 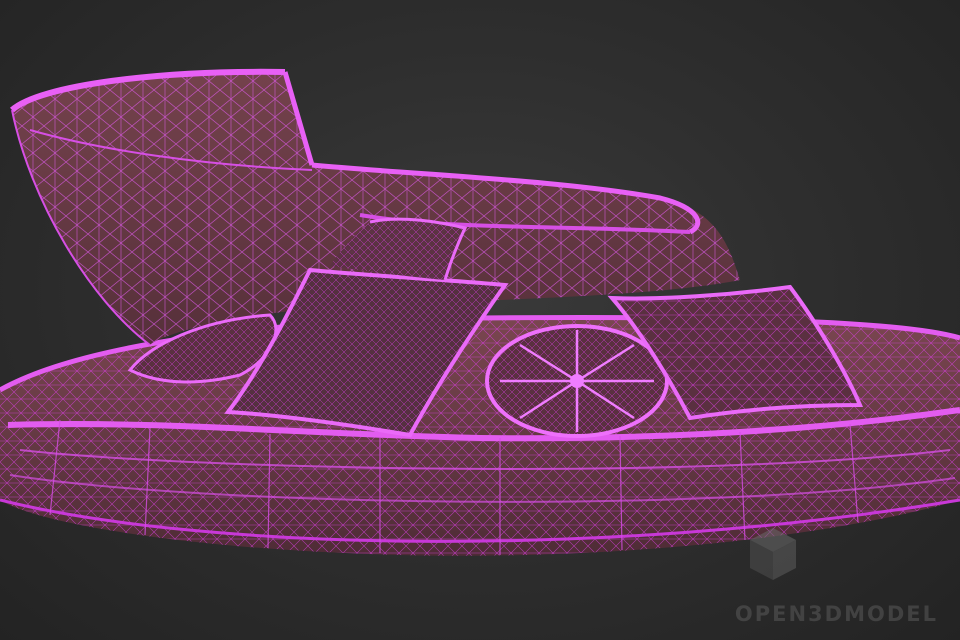 What do you see at coordinates (836, 614) in the screenshot?
I see `watermark-text: OPEN3DMODEL` at bounding box center [836, 614].